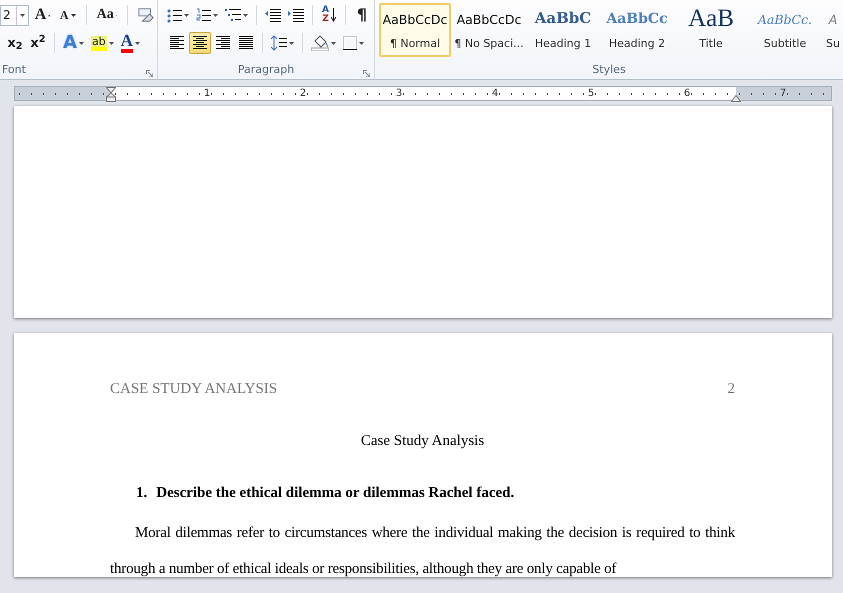 The height and width of the screenshot is (593, 843). Describe the element at coordinates (142, 493) in the screenshot. I see `list-number: 1.` at that location.